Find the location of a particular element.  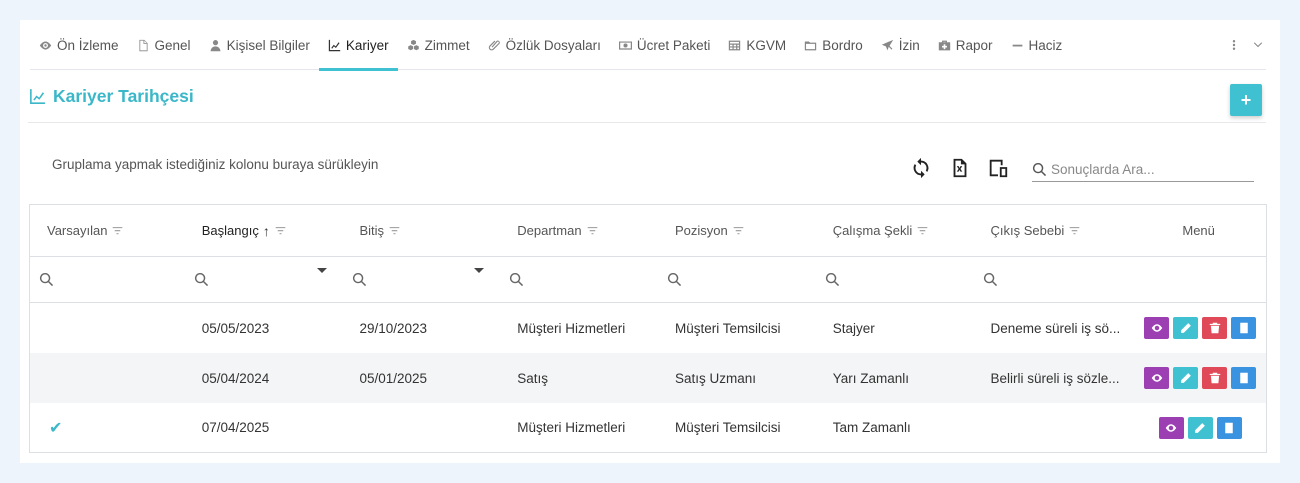

col-header-label: Bitiş is located at coordinates (372, 230).